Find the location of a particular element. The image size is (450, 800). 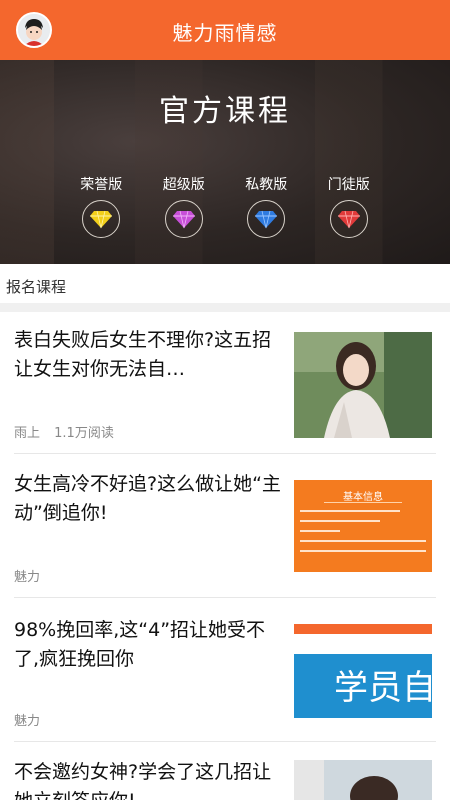

tier-label: 荣誉版 is located at coordinates (101, 185).